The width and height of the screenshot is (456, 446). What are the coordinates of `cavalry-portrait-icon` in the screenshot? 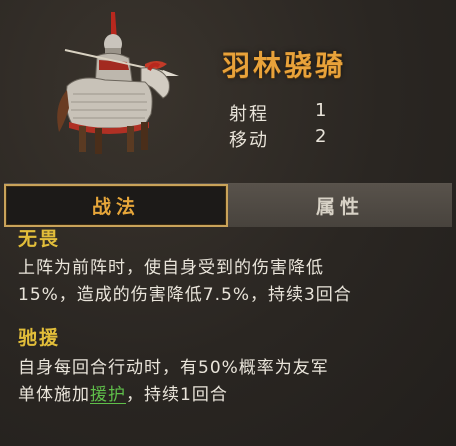 It's located at (118, 83).